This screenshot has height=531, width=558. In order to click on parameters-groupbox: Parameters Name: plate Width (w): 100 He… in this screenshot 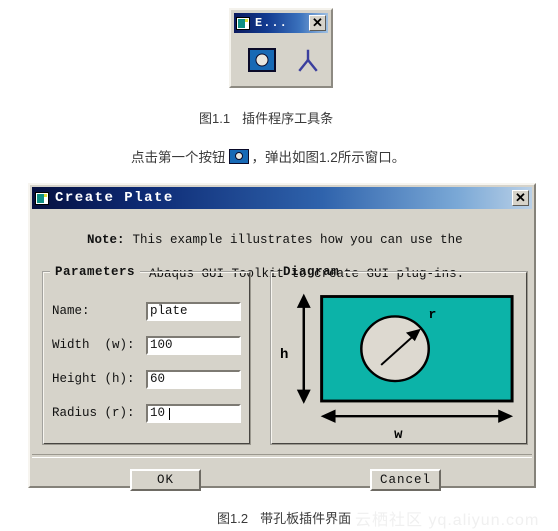, I will do `click(146, 355)`.